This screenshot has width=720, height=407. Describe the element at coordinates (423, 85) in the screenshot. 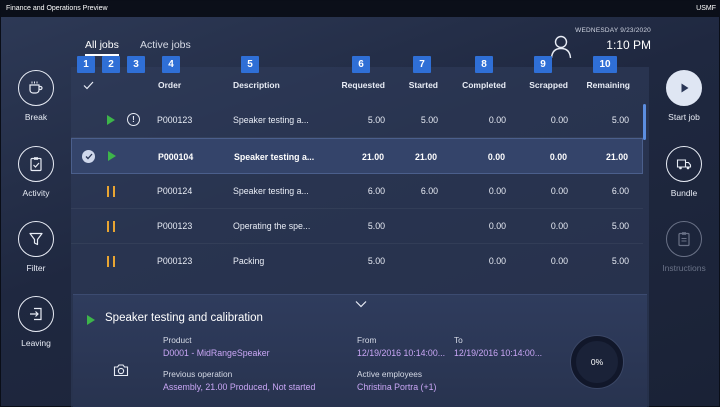

I see `column-header-started: Started` at that location.